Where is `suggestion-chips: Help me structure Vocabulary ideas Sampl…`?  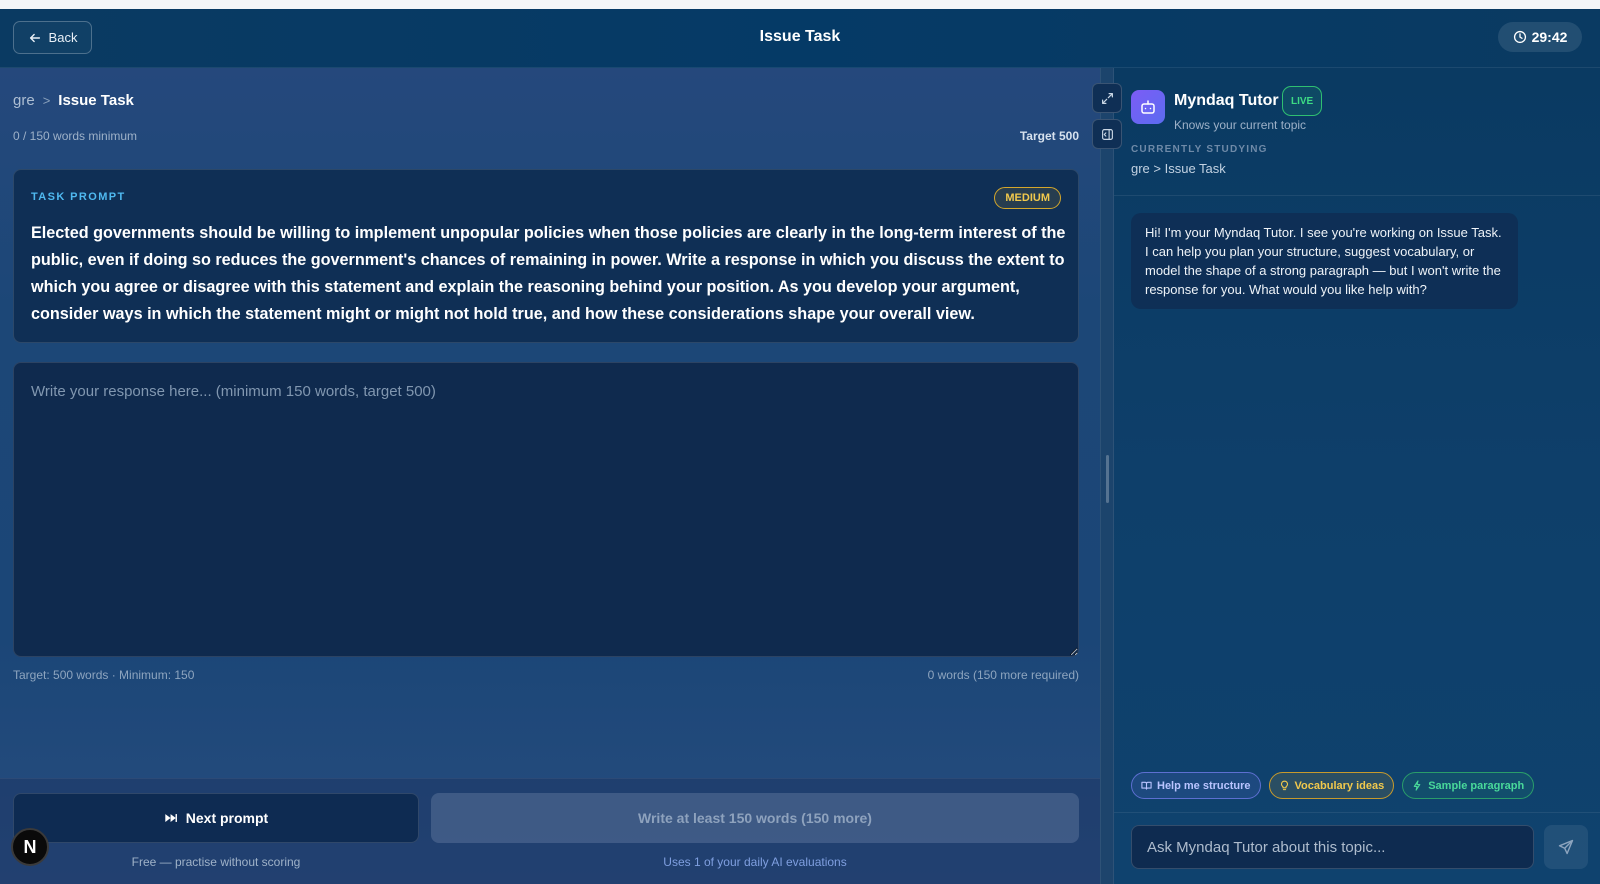
suggestion-chips: Help me structure Vocabulary ideas Sampl… is located at coordinates (1333, 785).